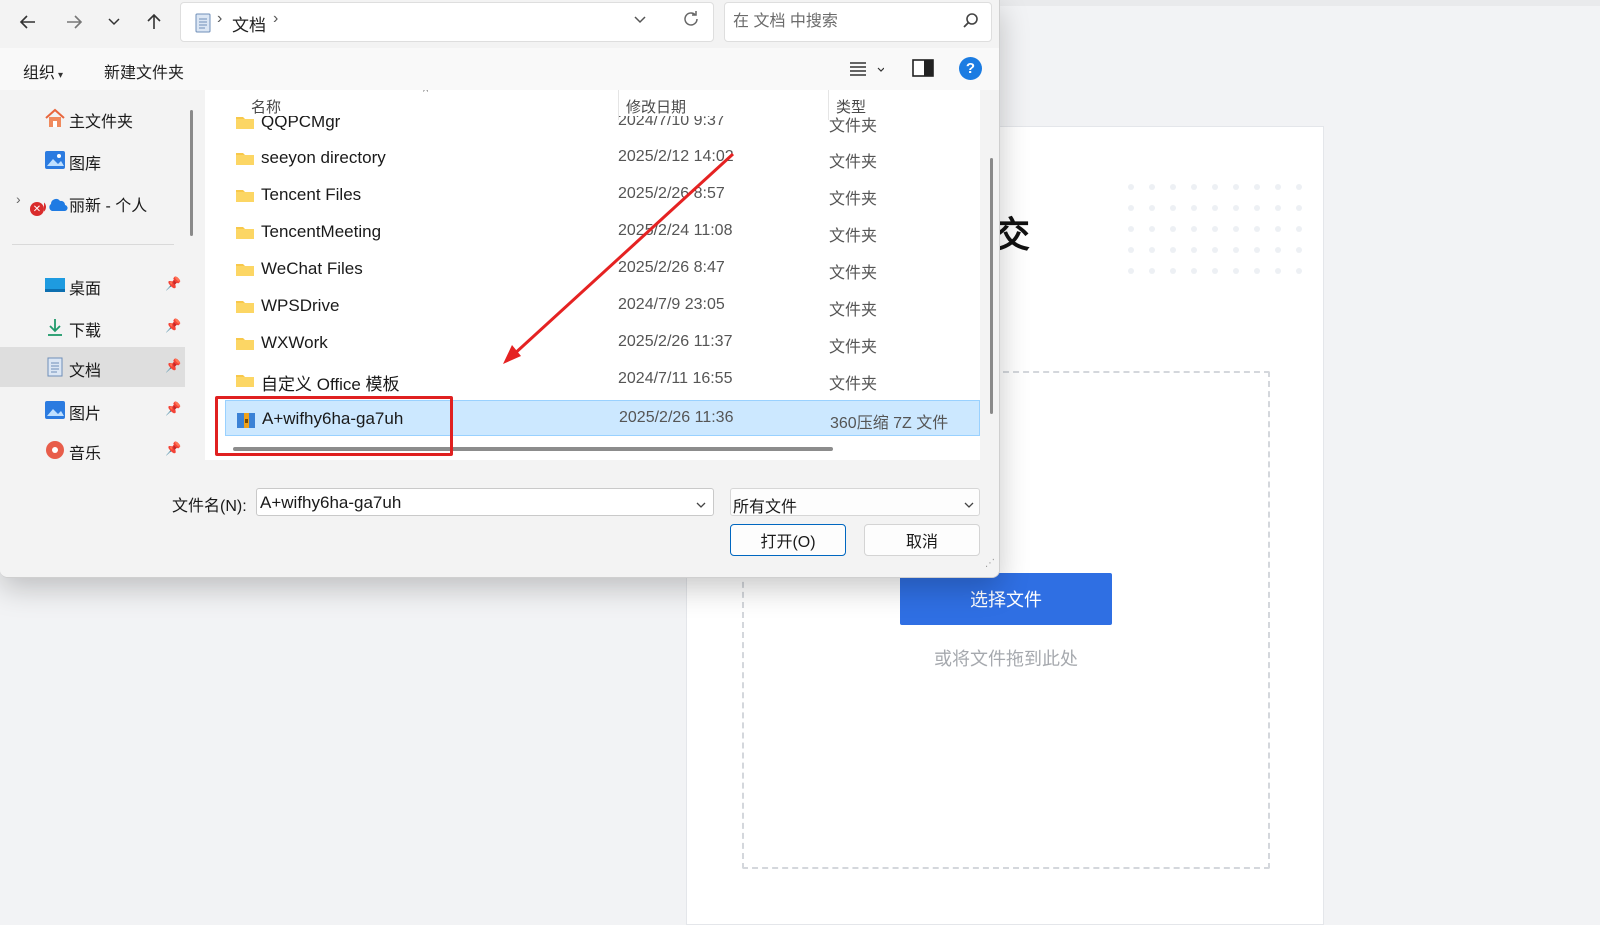 The image size is (1600, 925). Describe the element at coordinates (426, 94) in the screenshot. I see `sort-ascending-icon: ^` at that location.